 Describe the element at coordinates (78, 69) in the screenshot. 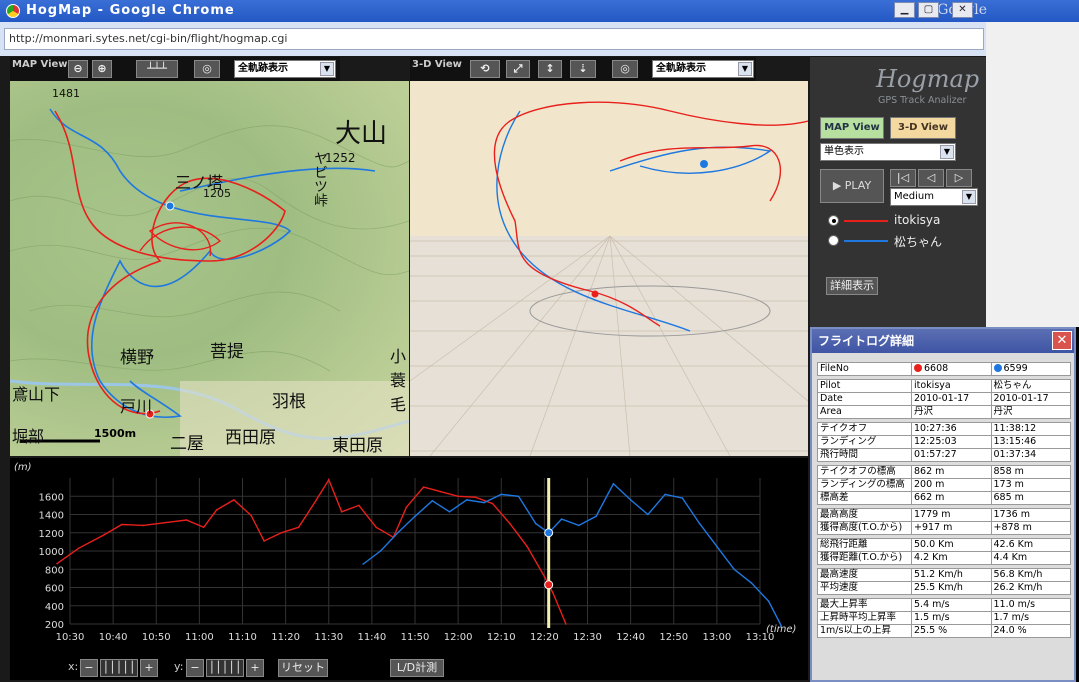

I see `zoom-out-icon: ⊖` at that location.